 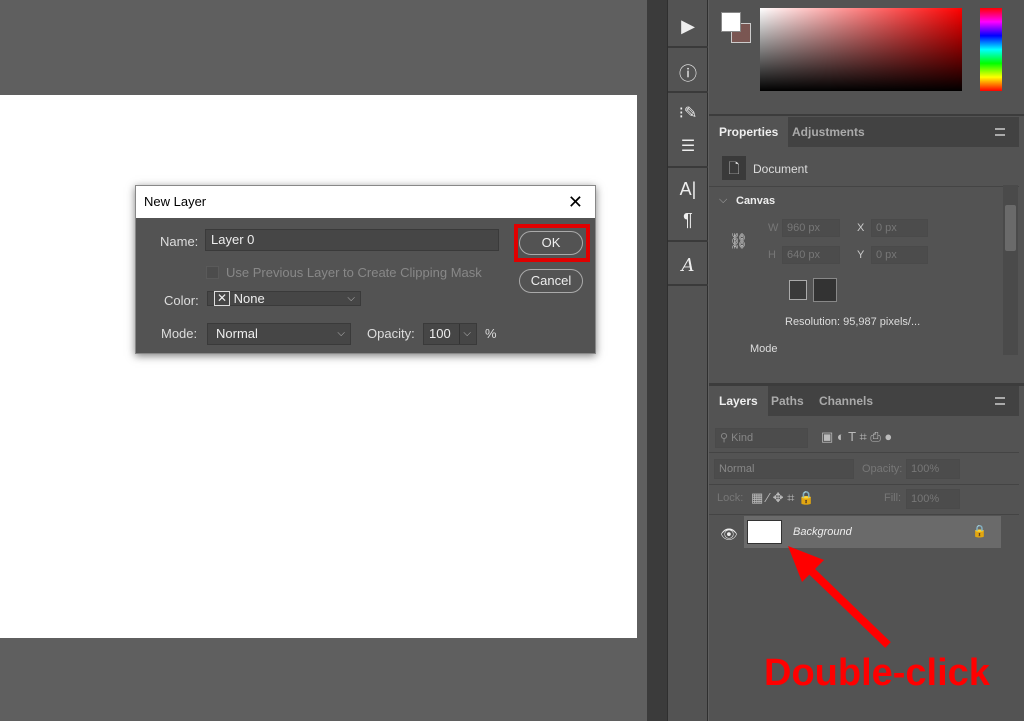 What do you see at coordinates (738, 241) in the screenshot?
I see `link-icon: ⛓` at bounding box center [738, 241].